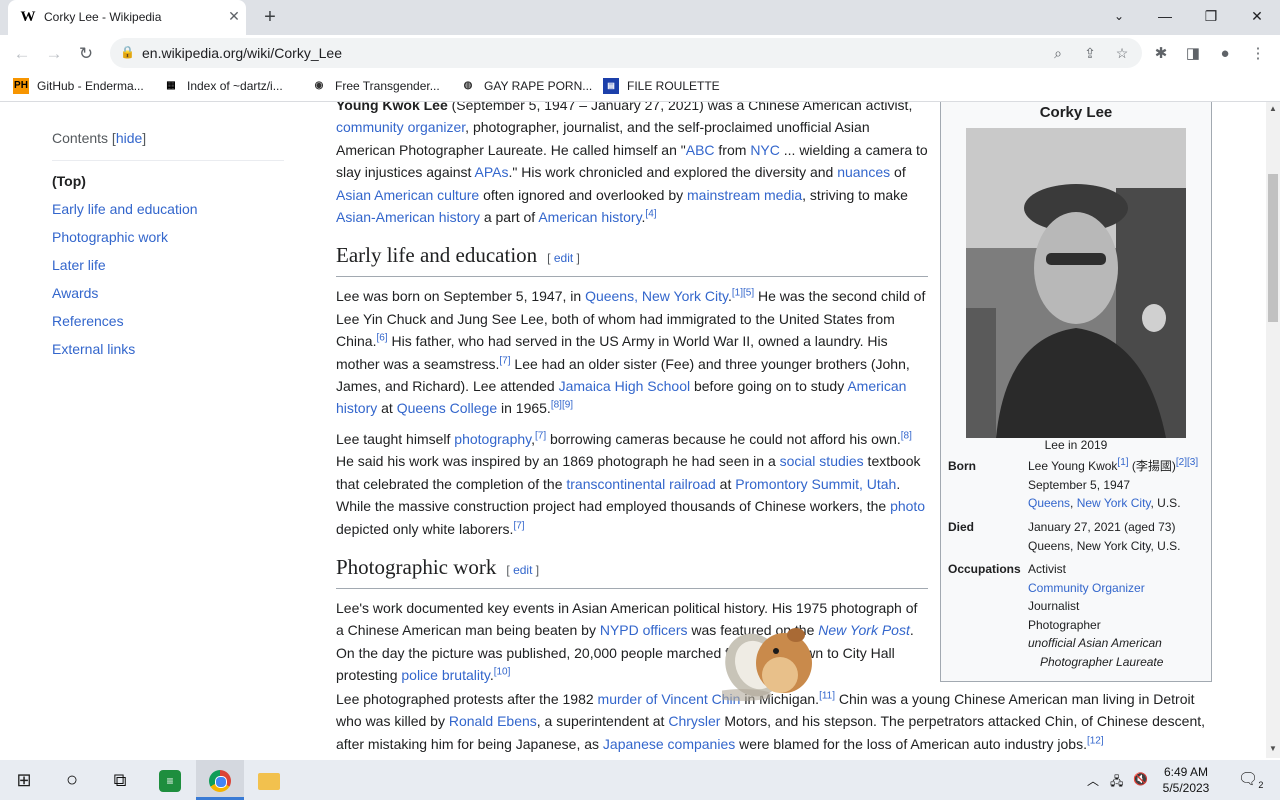 This screenshot has width=1280, height=800. Describe the element at coordinates (669, 699) in the screenshot. I see `link: murder of Vincent Chin` at that location.